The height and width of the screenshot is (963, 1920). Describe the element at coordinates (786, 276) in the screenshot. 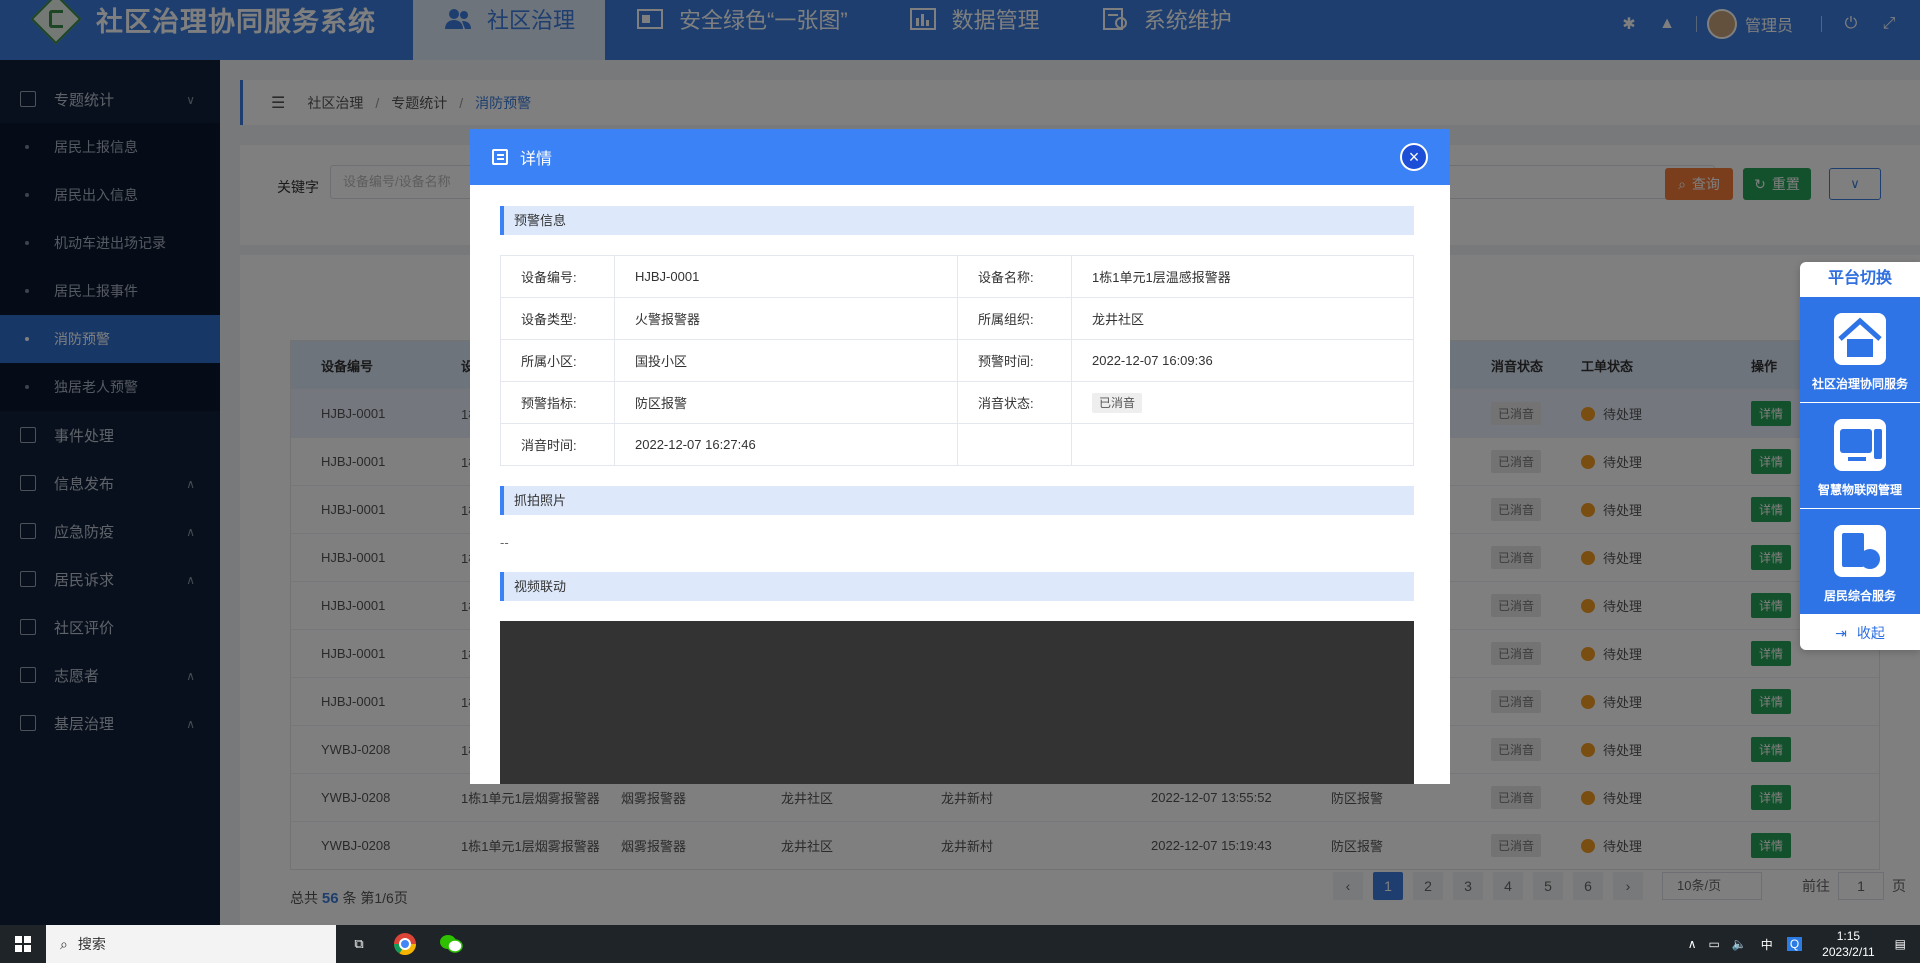

I see `device-no-value: HJBJ-0001` at that location.